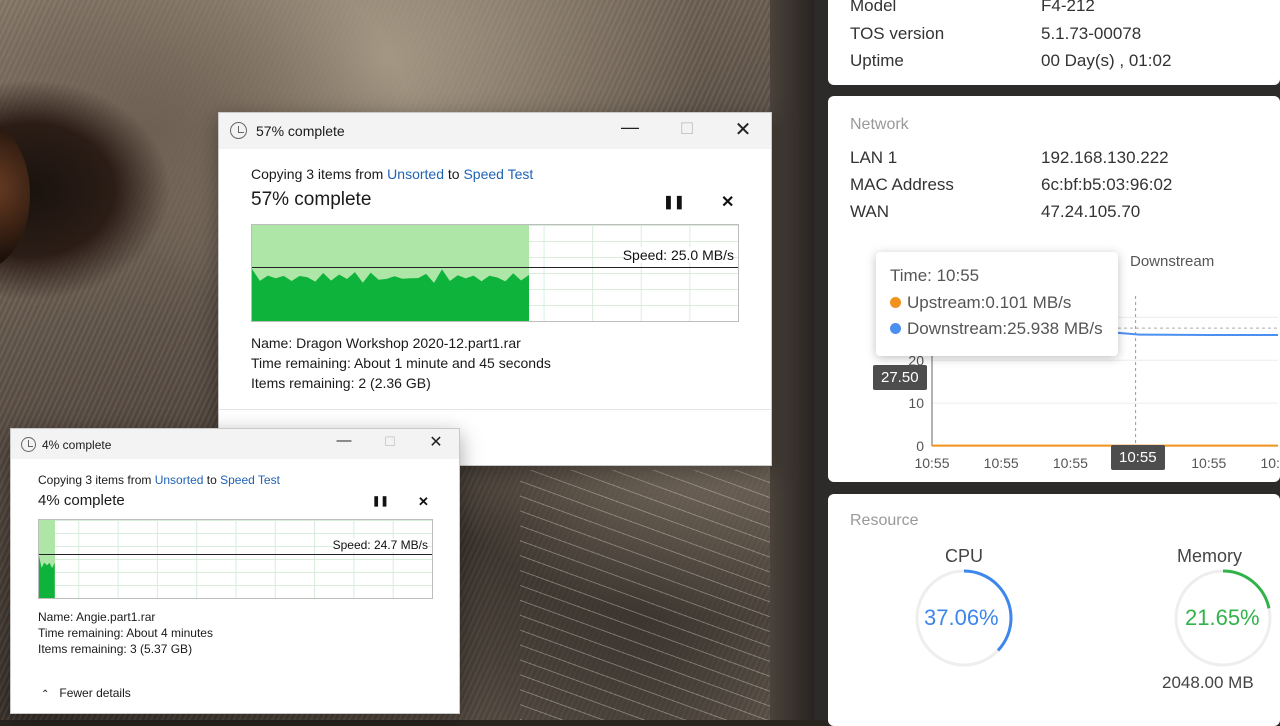 The image size is (1280, 726). I want to click on items-remaining: Items remaining: 3 (5.37 GB), so click(115, 649).